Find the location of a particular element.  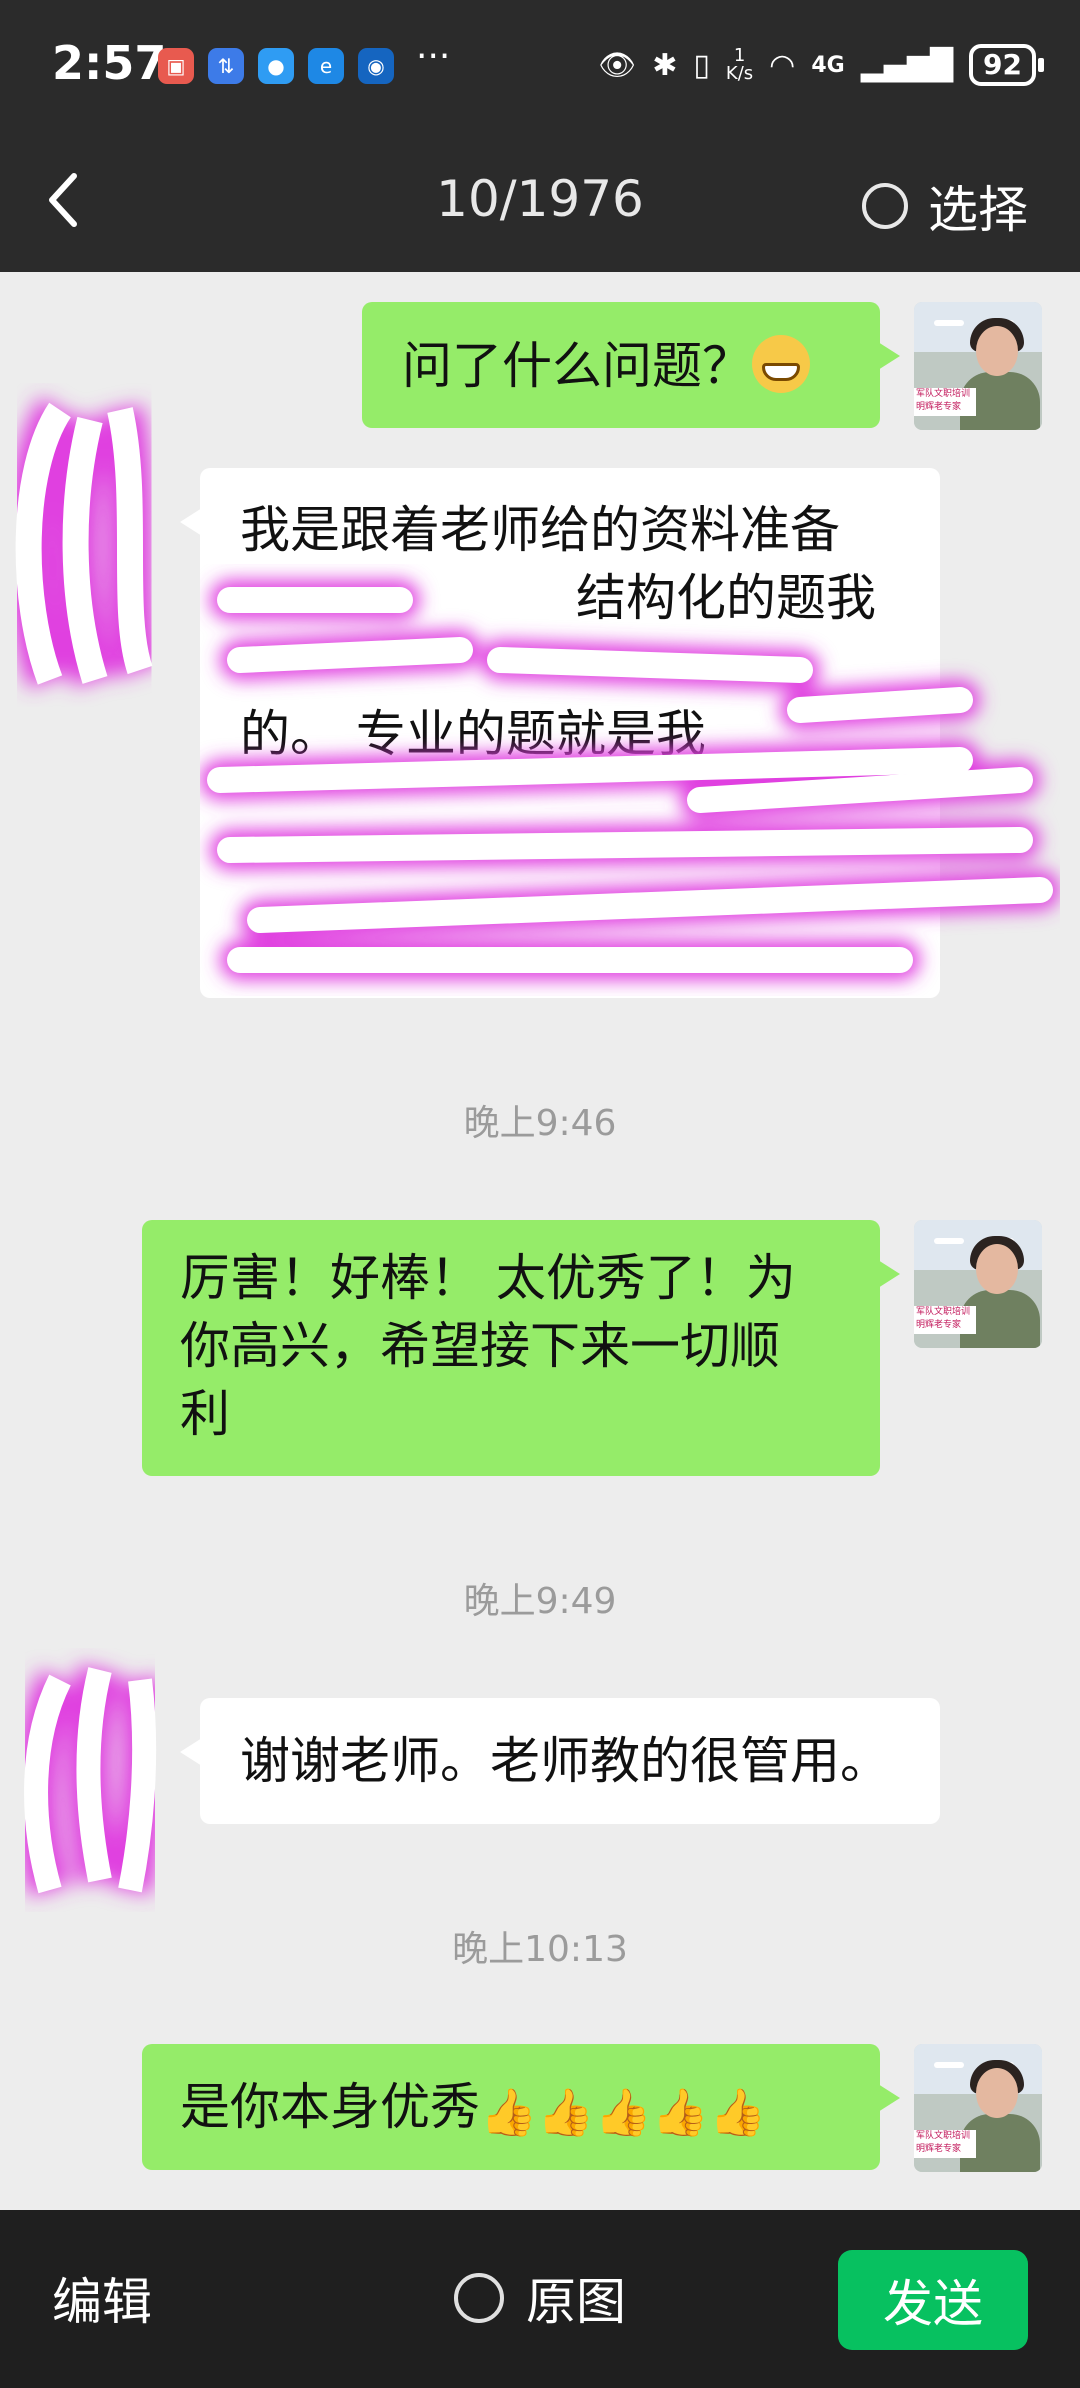

vibrate-icon: ▯ is located at coordinates (701, 65).